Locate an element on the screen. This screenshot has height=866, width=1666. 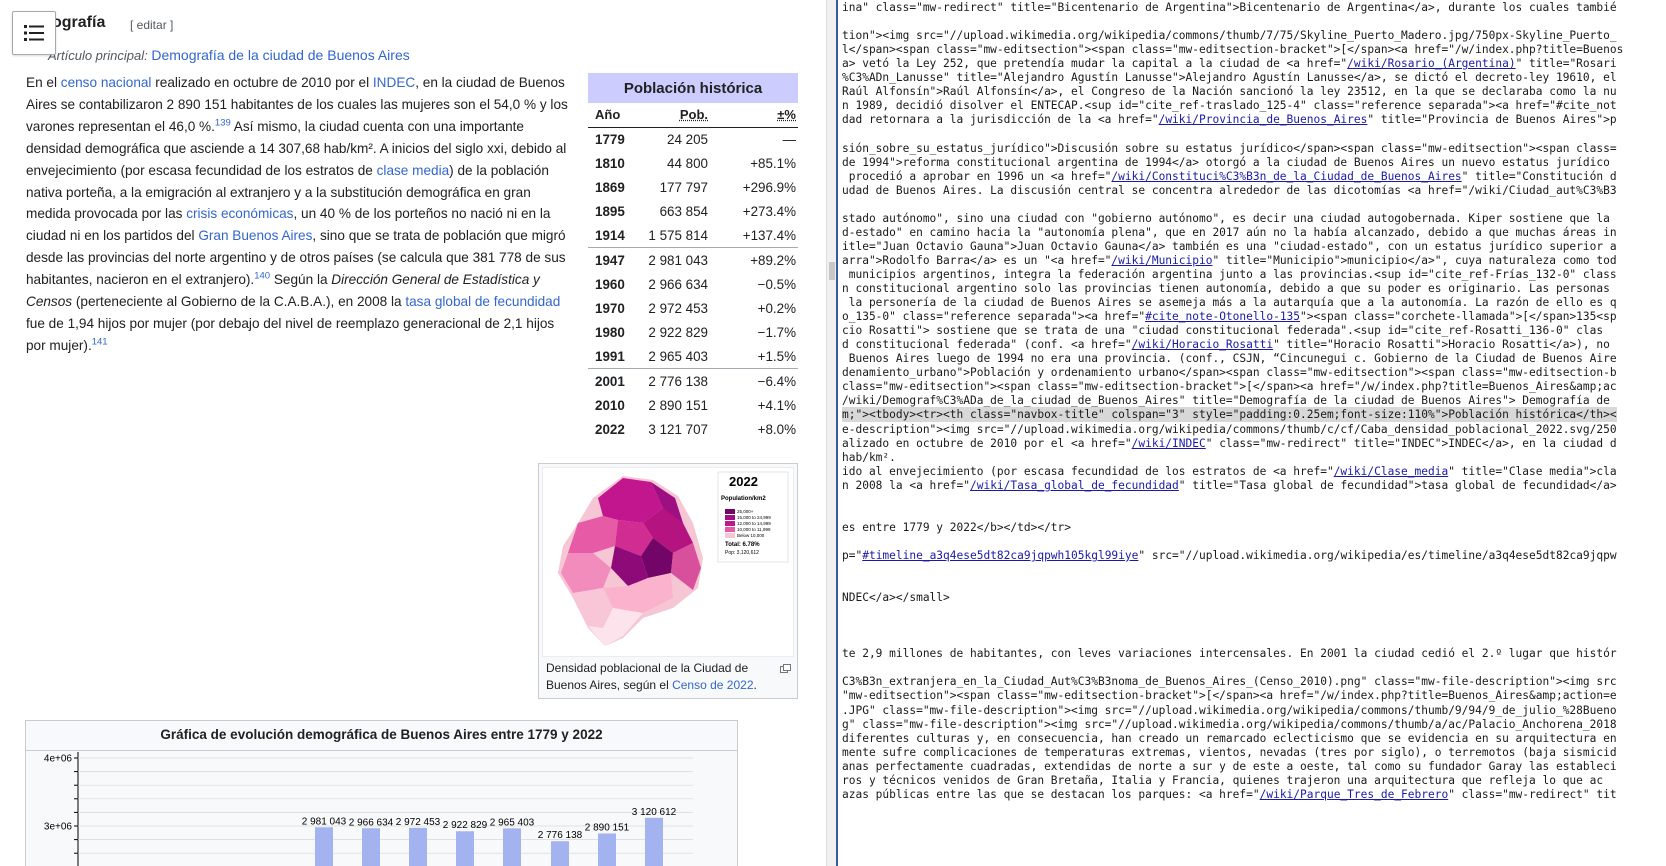
row-change: +273.4% is located at coordinates (769, 212).